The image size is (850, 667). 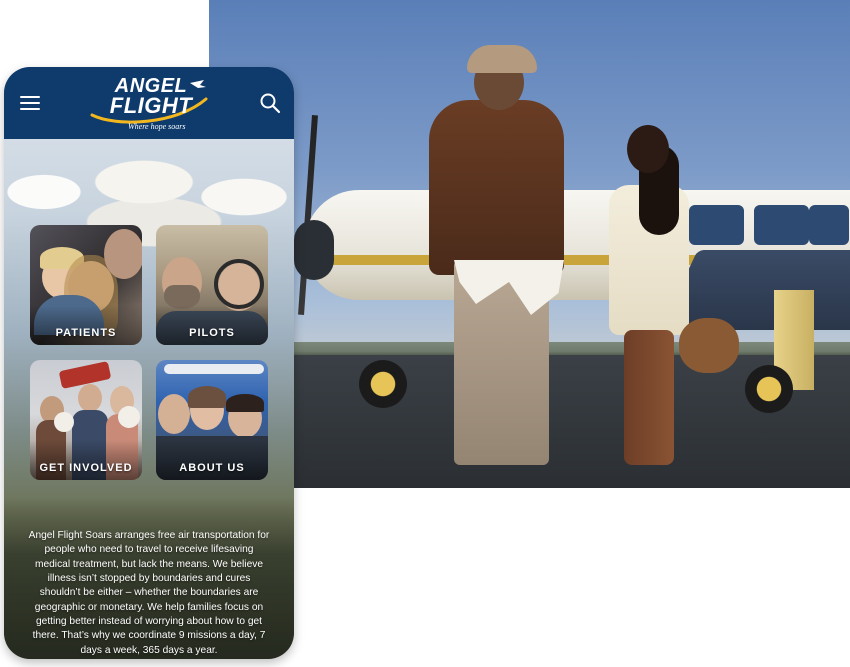 I want to click on tile-pilots-label: PILOTS, so click(x=212, y=333).